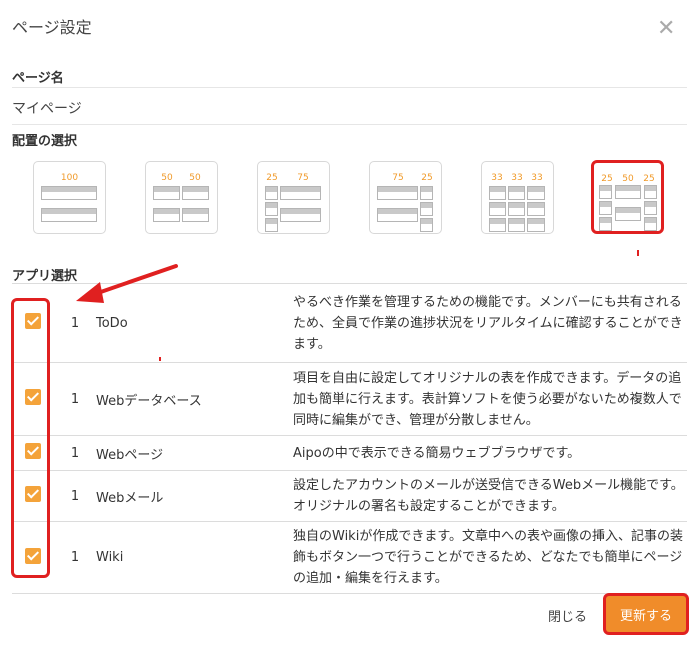 Image resolution: width=696 pixels, height=646 pixels. Describe the element at coordinates (293, 197) in the screenshot. I see `layout-option-25-75: 25 75` at that location.